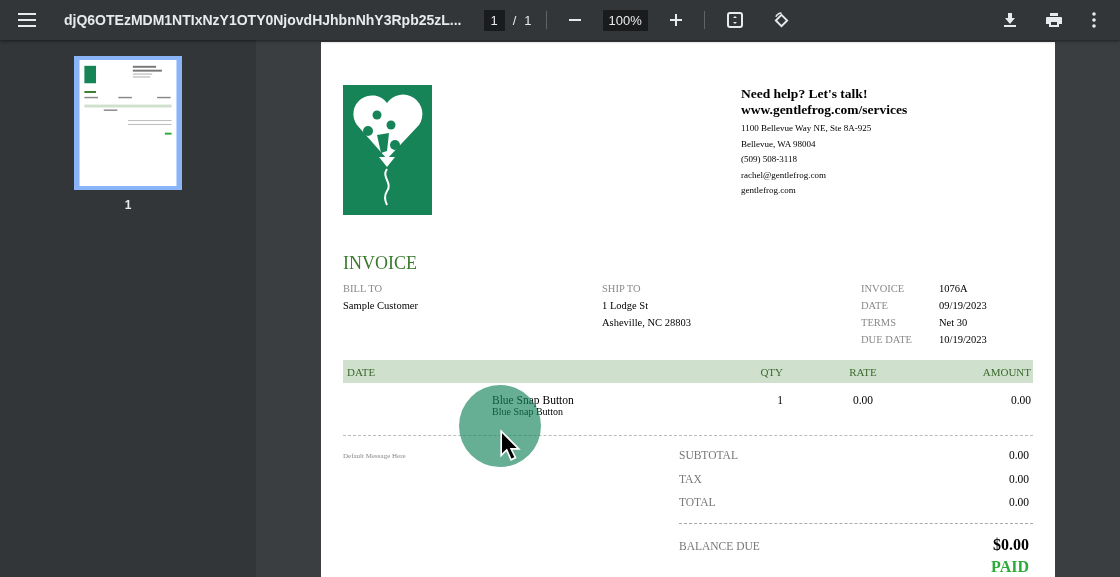 The image size is (1120, 577). Describe the element at coordinates (879, 323) in the screenshot. I see `meta-label: TERMS` at that location.